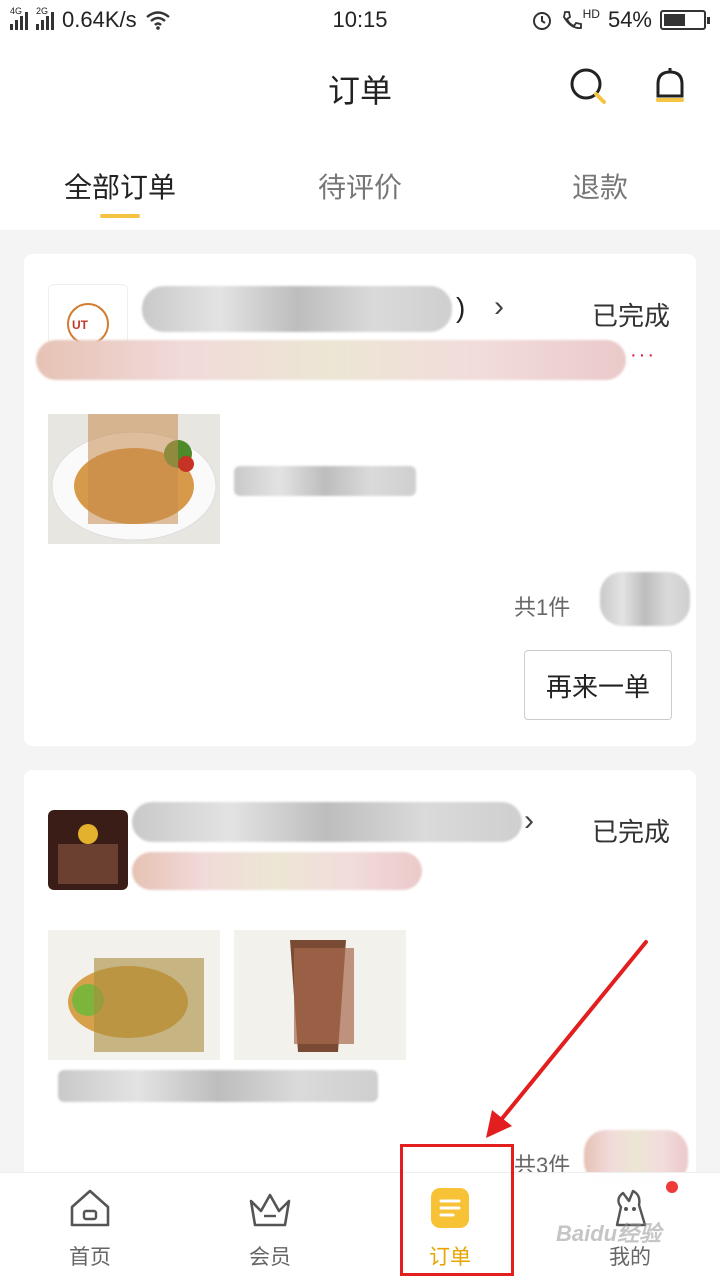  Describe the element at coordinates (457, 1210) in the screenshot. I see `annotation-highlight-box` at that location.